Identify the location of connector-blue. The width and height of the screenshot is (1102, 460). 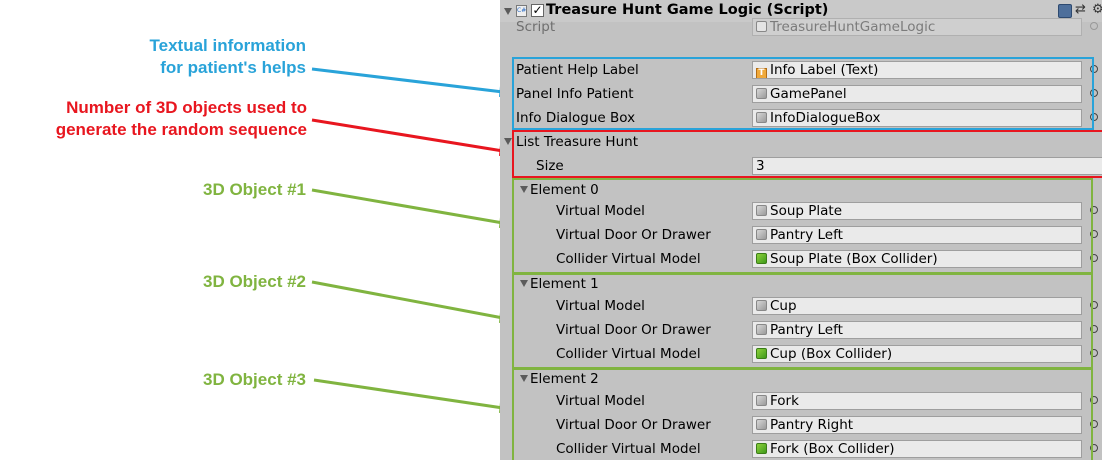
(407, 80).